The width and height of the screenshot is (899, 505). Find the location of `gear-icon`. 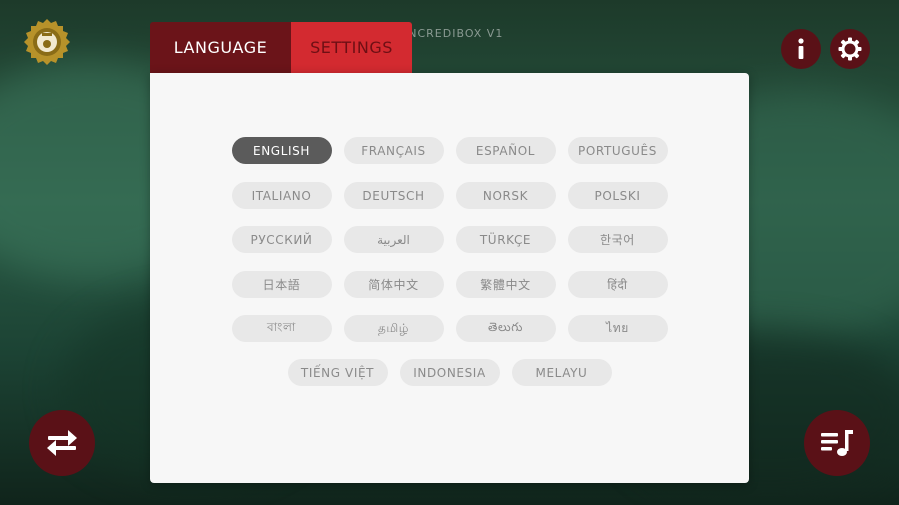

gear-icon is located at coordinates (850, 49).